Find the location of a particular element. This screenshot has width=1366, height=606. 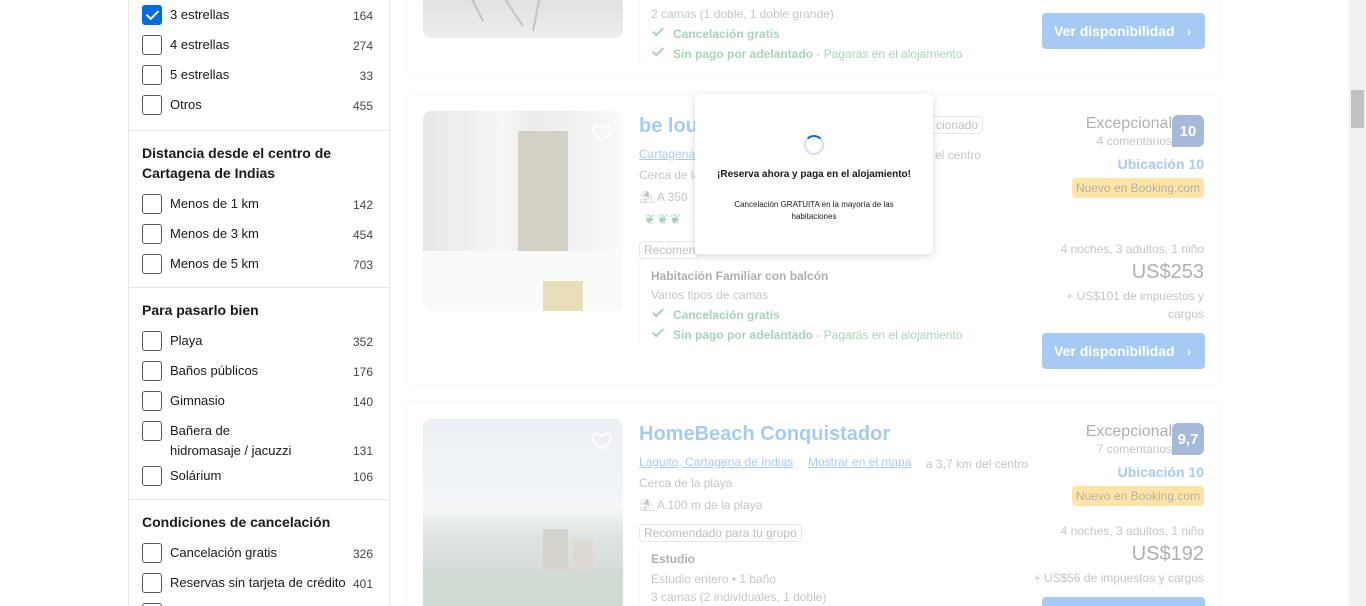

filter-count: 703 is located at coordinates (362, 265).